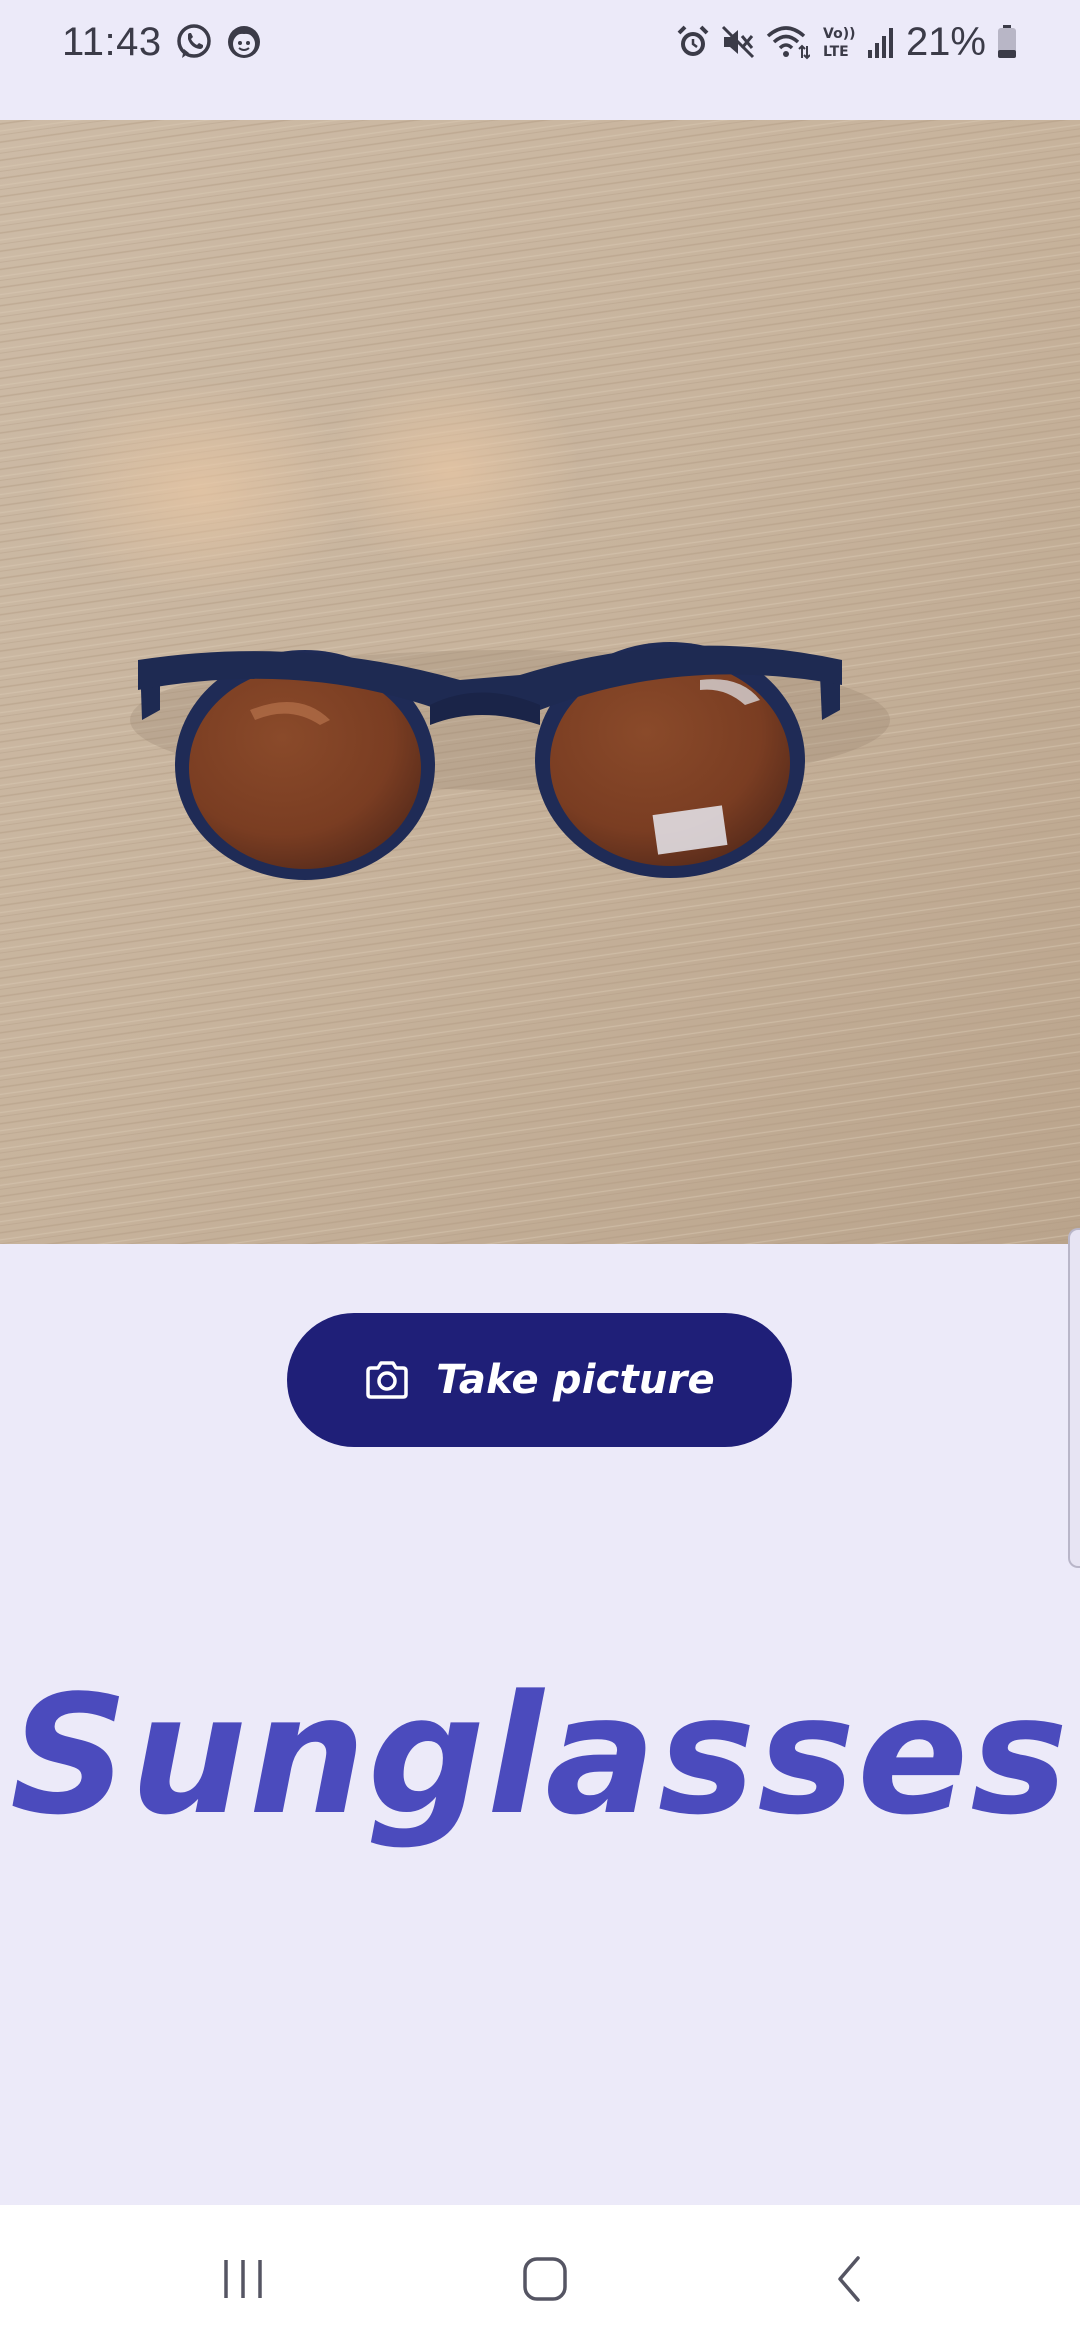  I want to click on back-icon, so click(850, 2279).